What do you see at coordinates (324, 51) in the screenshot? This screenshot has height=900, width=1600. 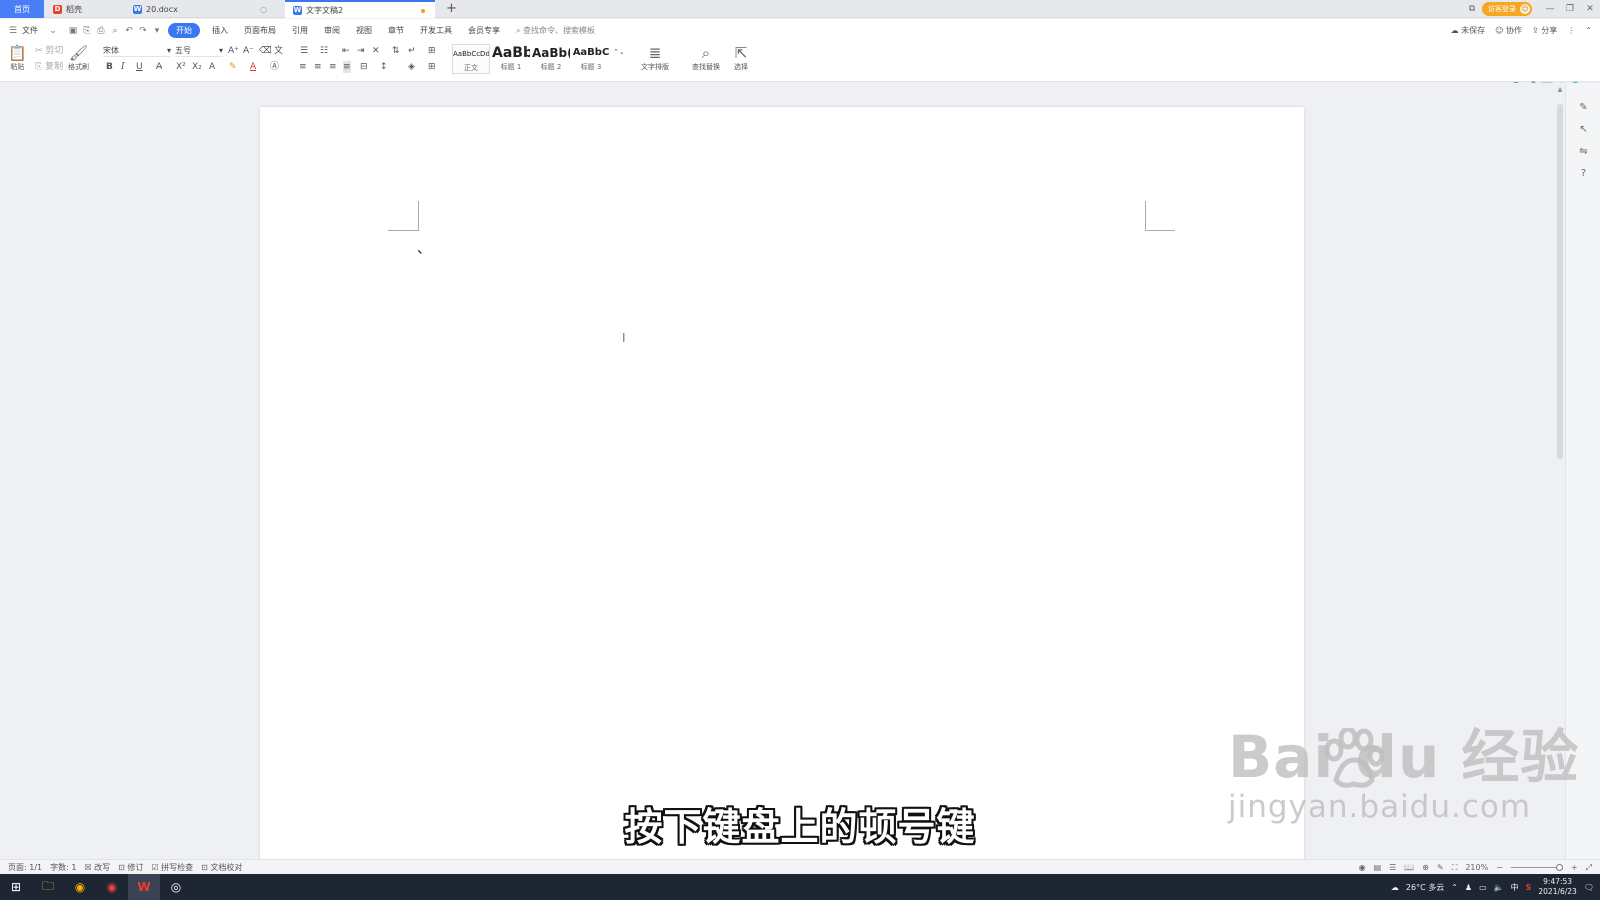 I see `numbering-icon: ☷` at bounding box center [324, 51].